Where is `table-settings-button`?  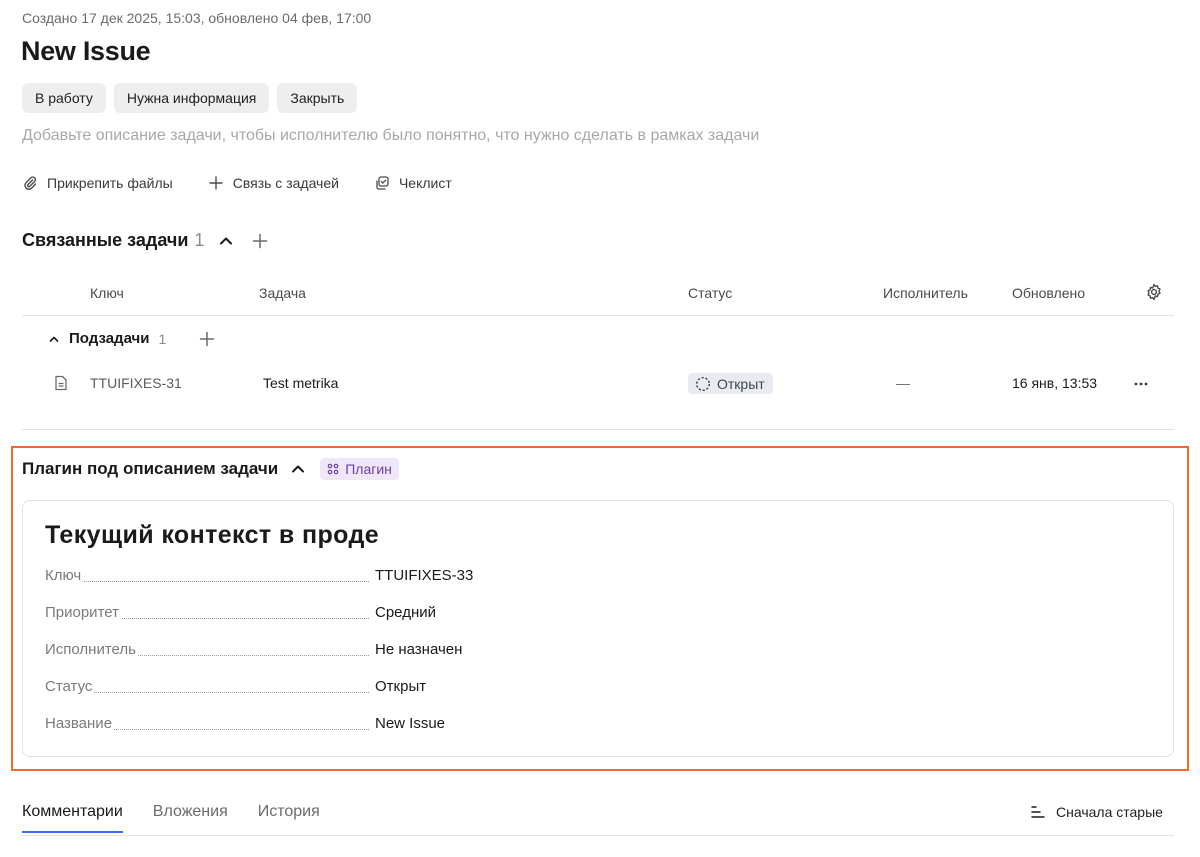
table-settings-button is located at coordinates (1154, 292).